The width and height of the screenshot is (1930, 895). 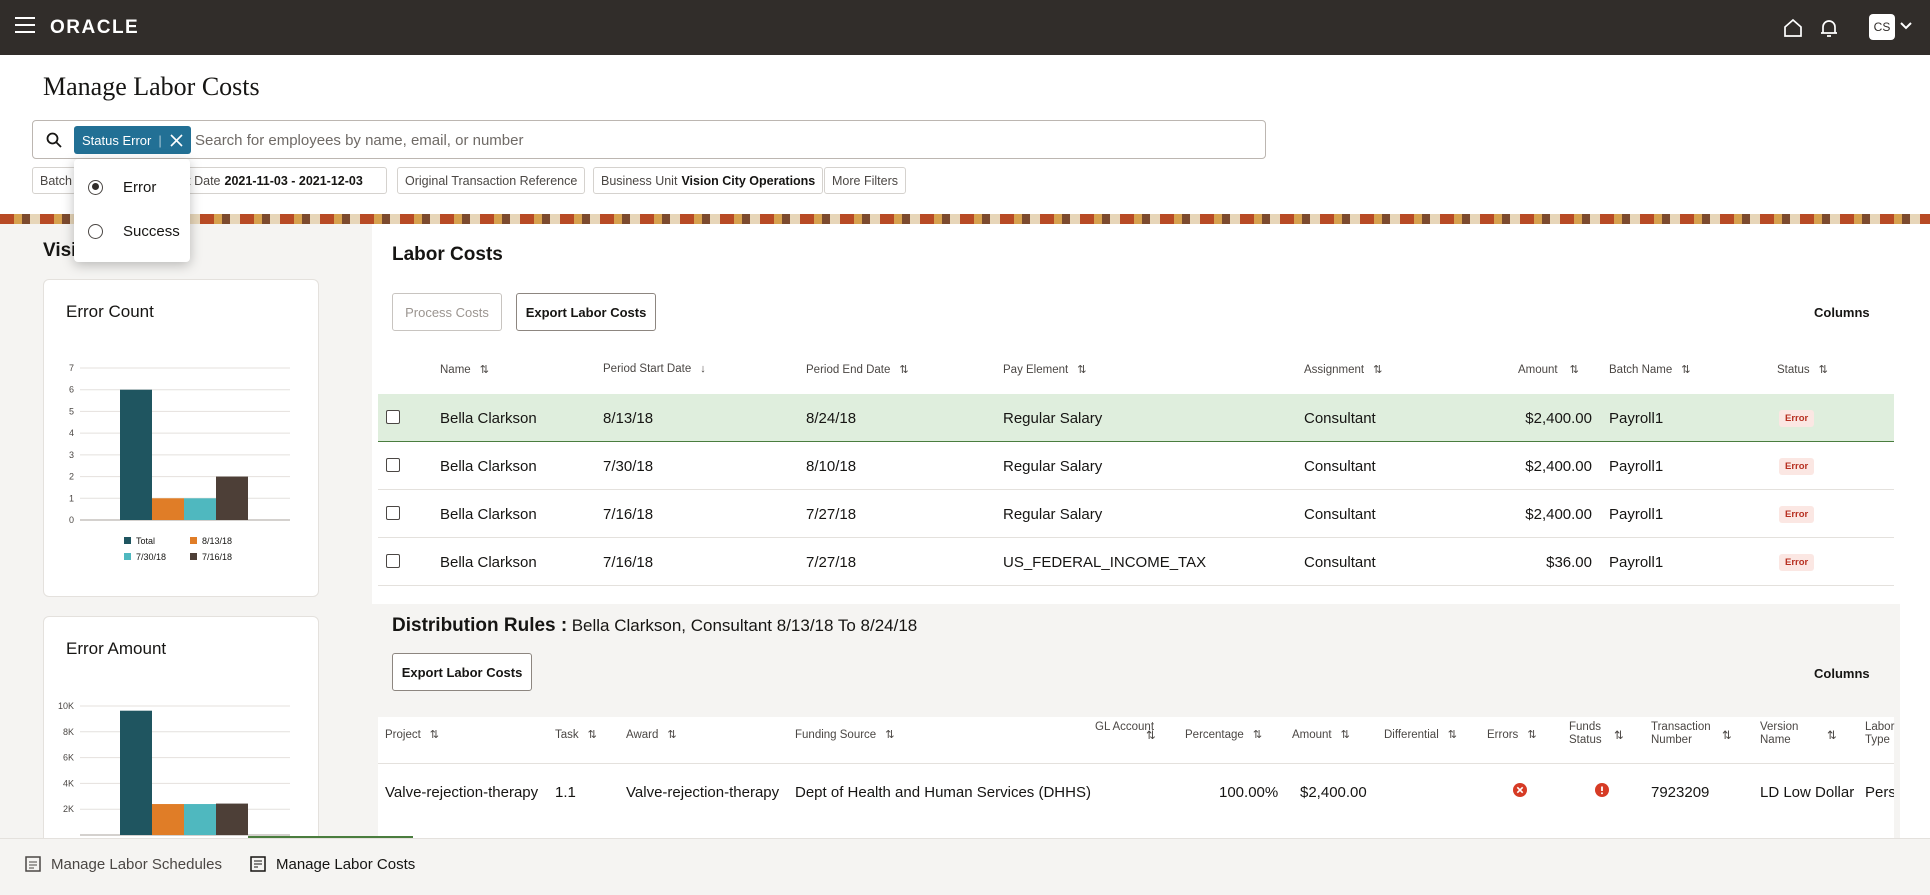 I want to click on cell-task: 1.1, so click(x=565, y=792).